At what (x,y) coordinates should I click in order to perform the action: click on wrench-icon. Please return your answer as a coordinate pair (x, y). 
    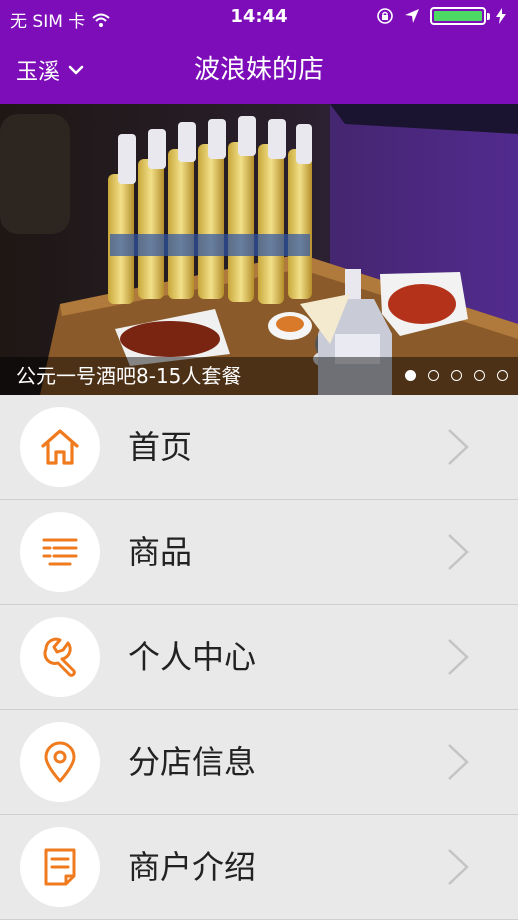
    Looking at the image, I should click on (59, 657).